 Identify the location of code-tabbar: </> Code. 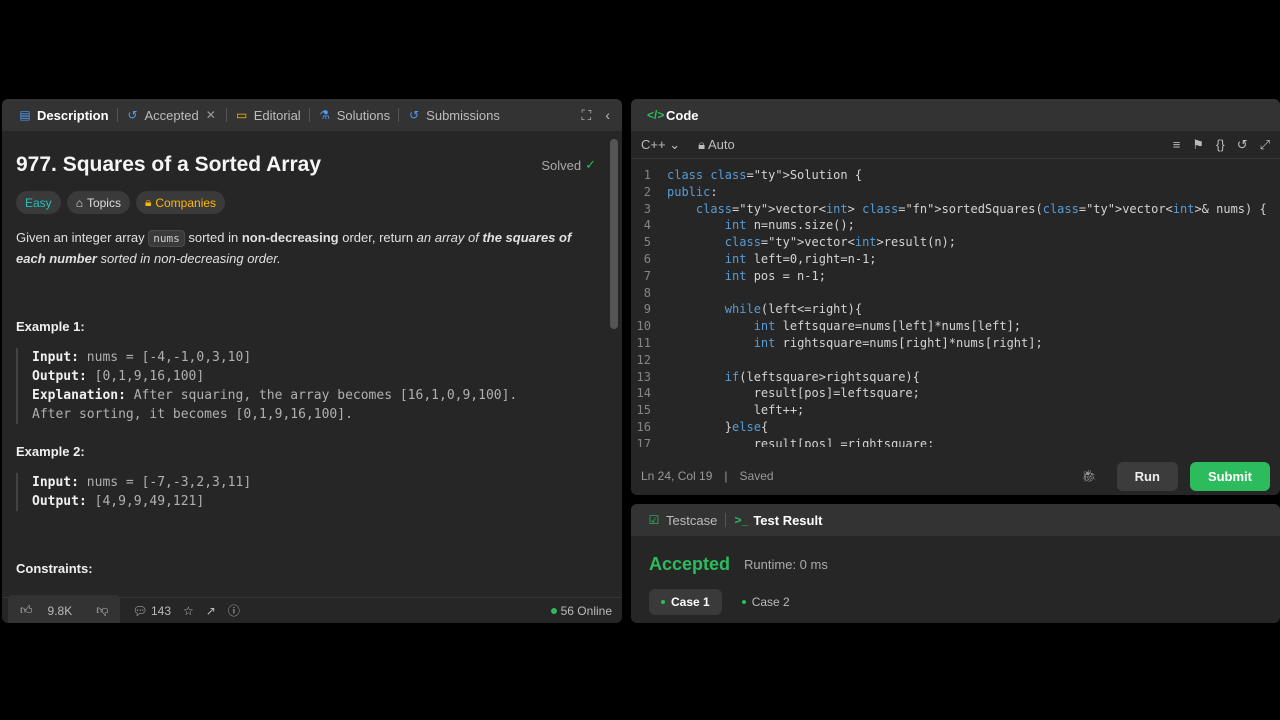
(955, 115).